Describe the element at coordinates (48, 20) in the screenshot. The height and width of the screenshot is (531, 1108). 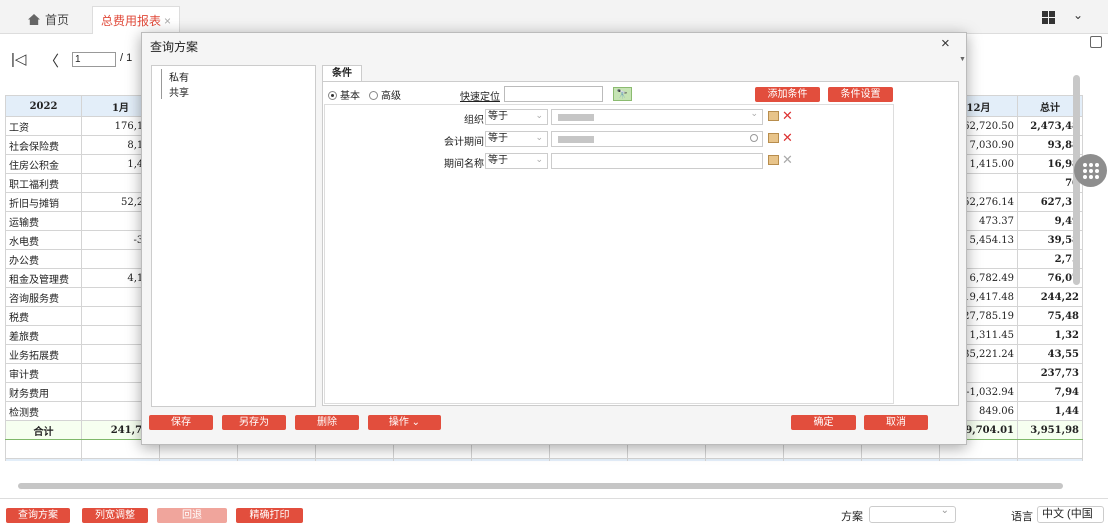
I see `tab-home: 首页` at that location.